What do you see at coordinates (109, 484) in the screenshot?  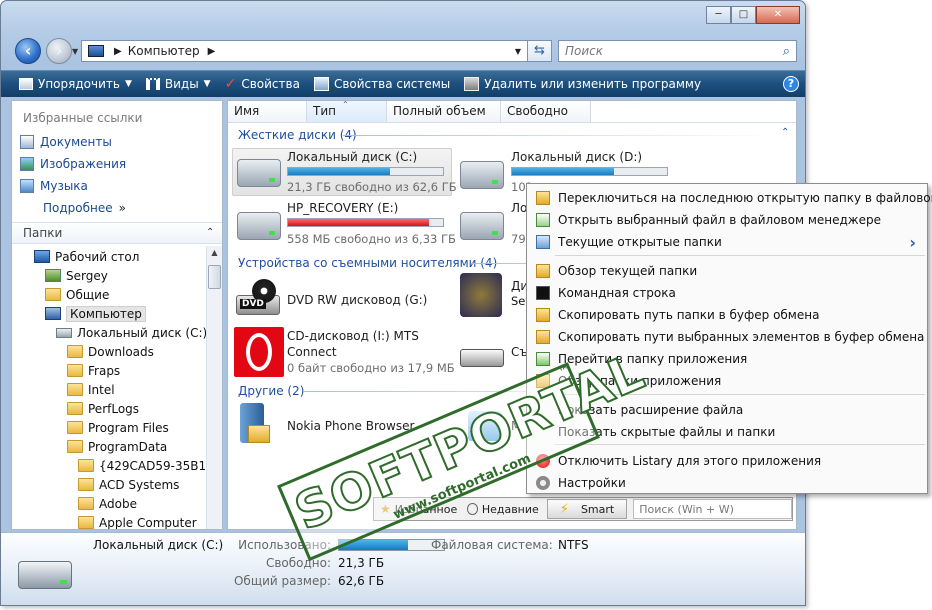 I see `tree-item: ACD Systems` at bounding box center [109, 484].